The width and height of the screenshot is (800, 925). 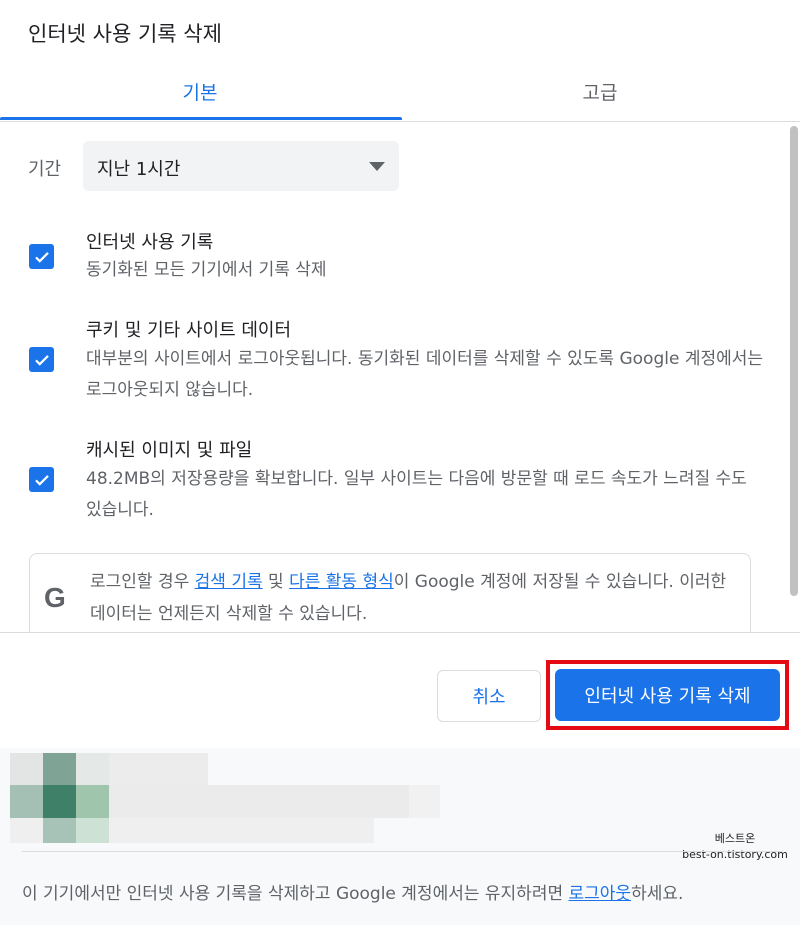 I want to click on tab-advanced: 고급, so click(x=600, y=91).